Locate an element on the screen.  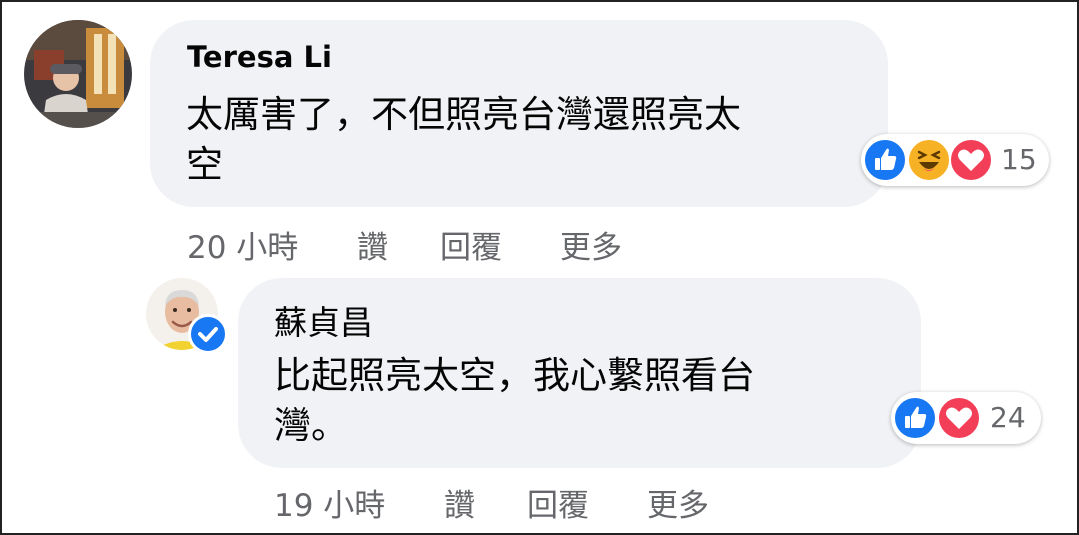
comment-author: Teresa Li is located at coordinates (259, 57).